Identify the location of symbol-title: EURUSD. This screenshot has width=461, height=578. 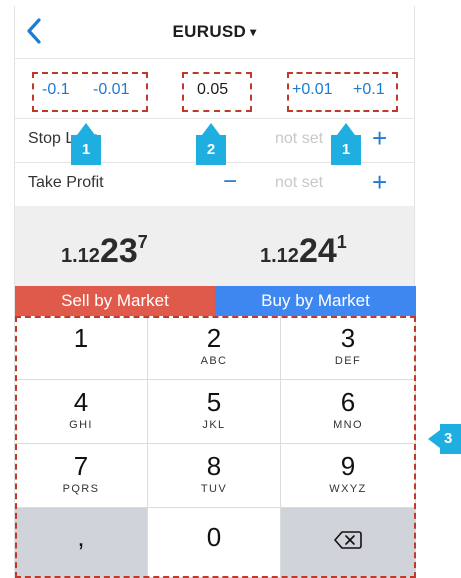
(209, 31).